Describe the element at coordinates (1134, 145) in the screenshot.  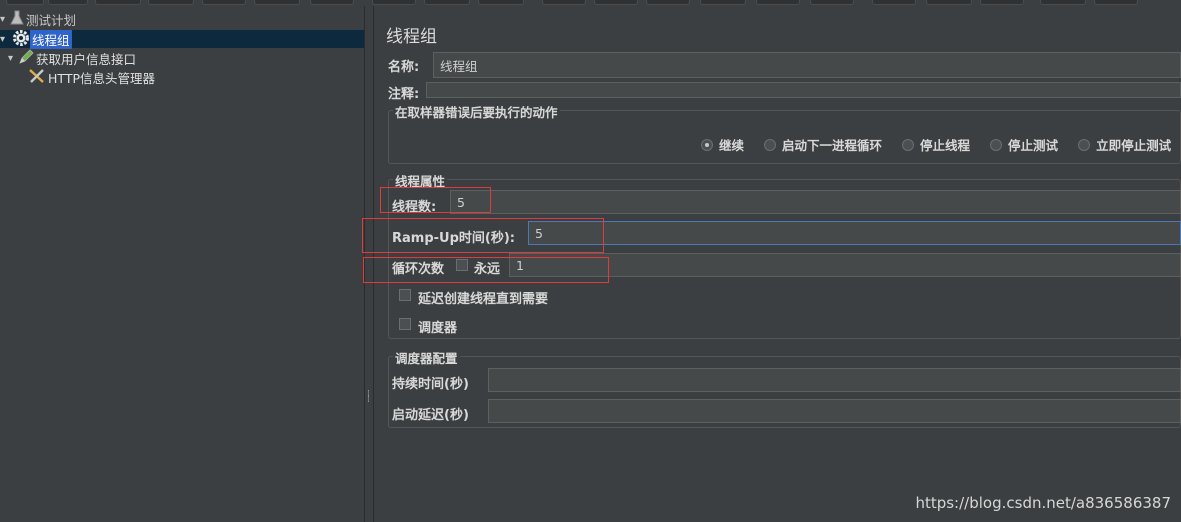
I see `radio-label: 立即停止测试` at that location.